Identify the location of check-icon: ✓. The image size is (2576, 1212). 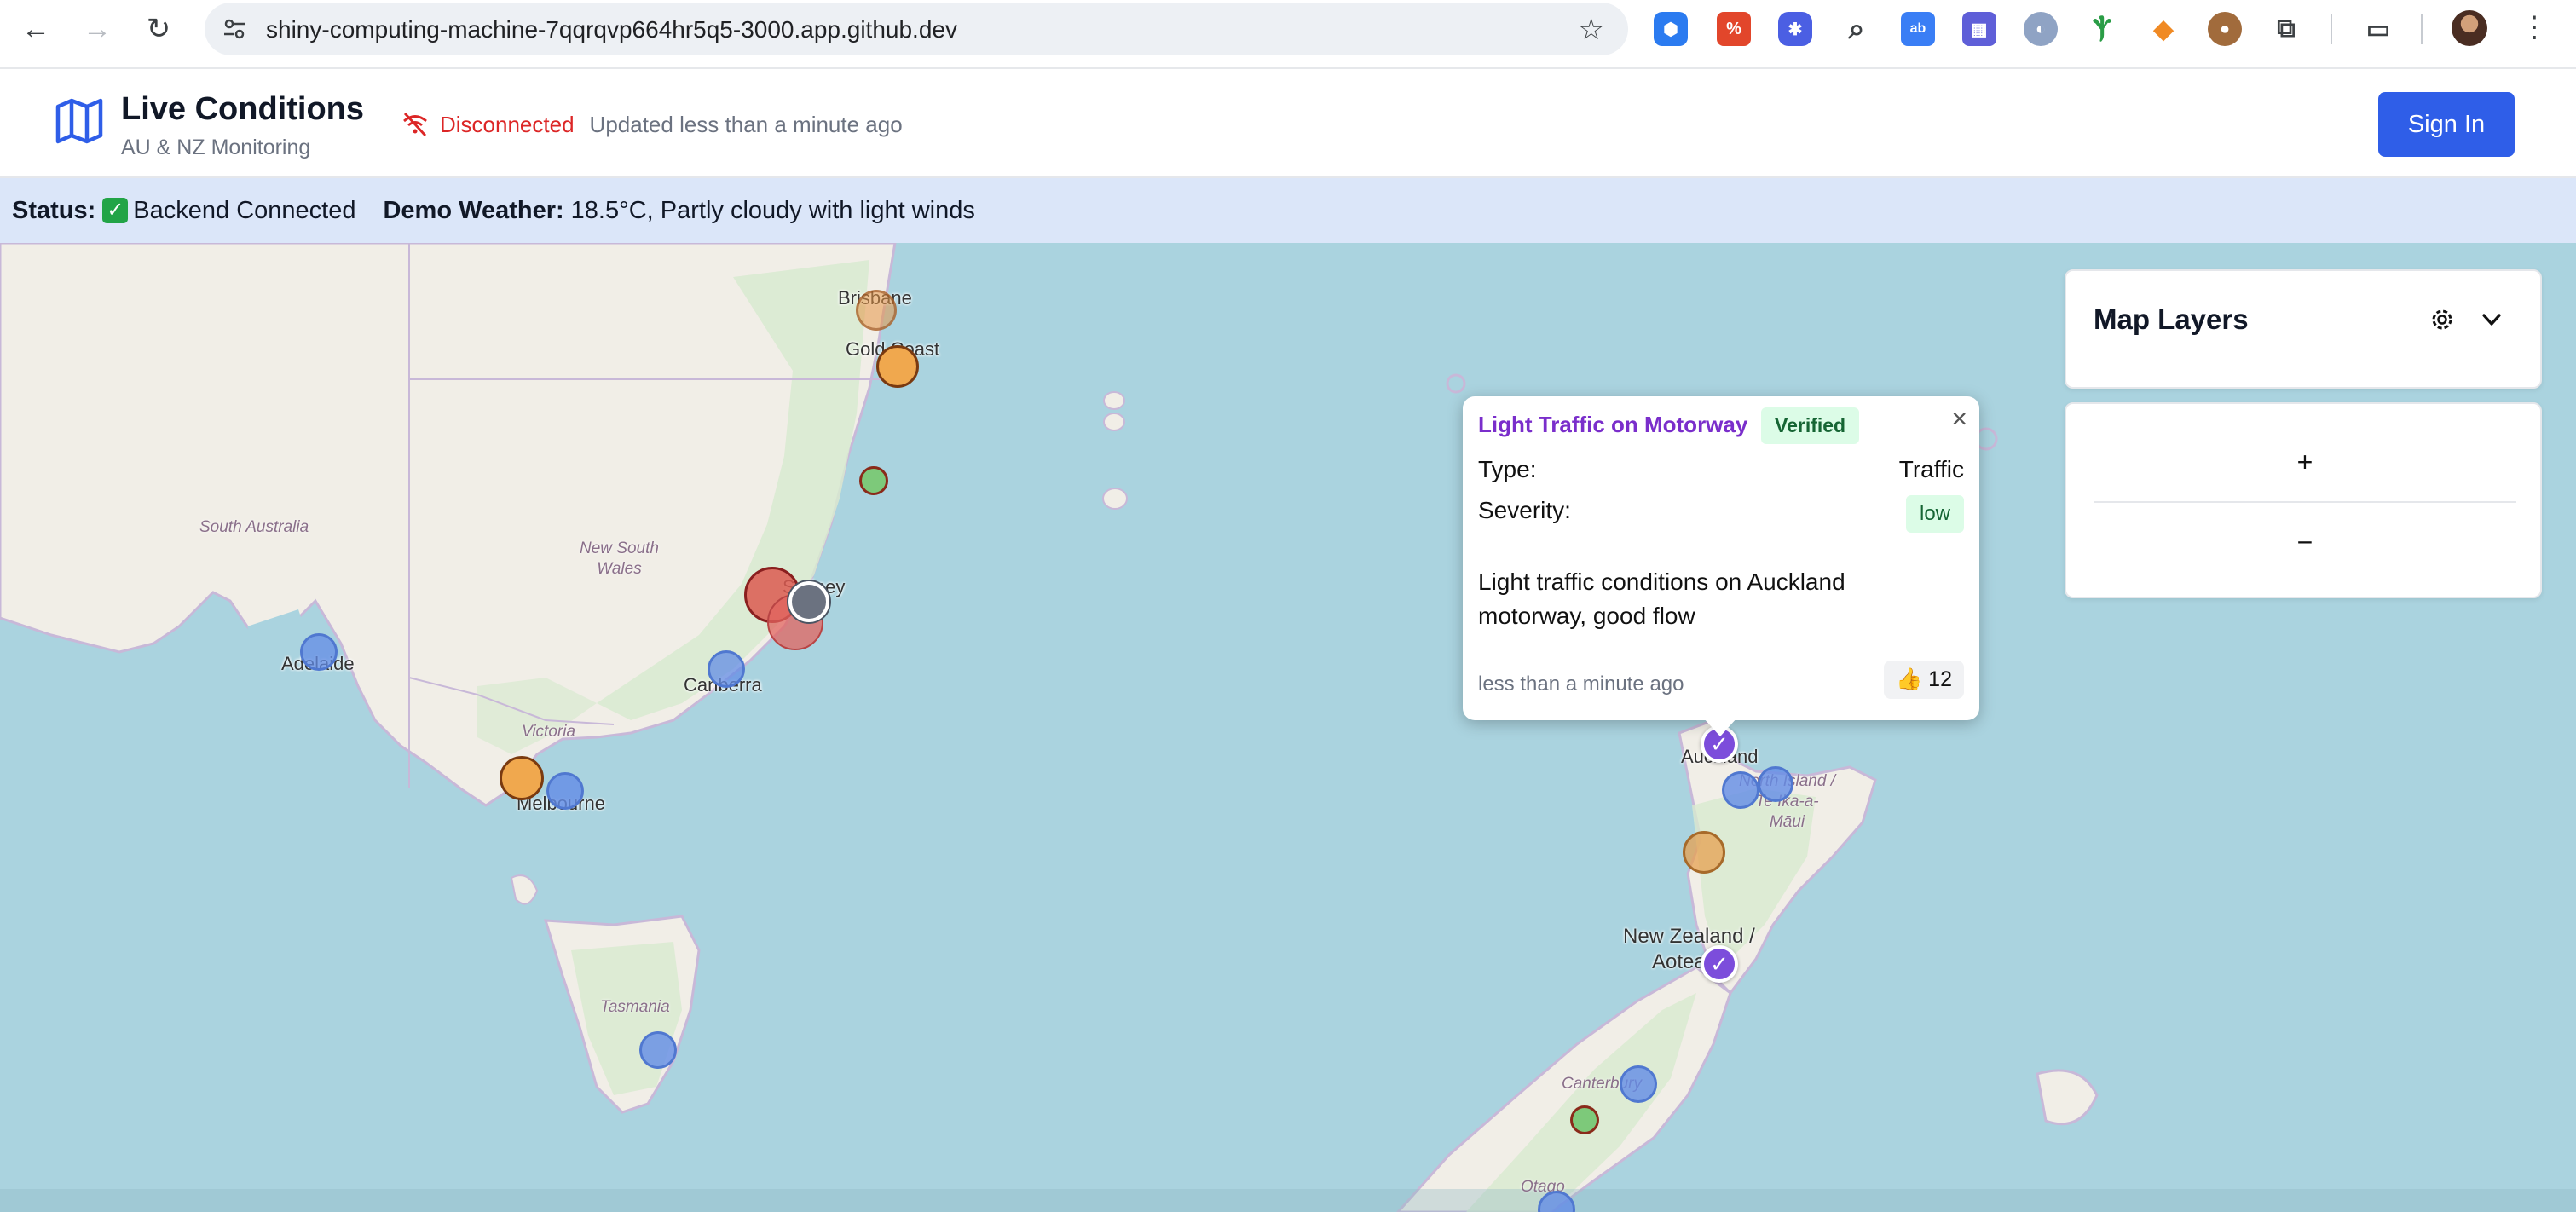
(115, 210).